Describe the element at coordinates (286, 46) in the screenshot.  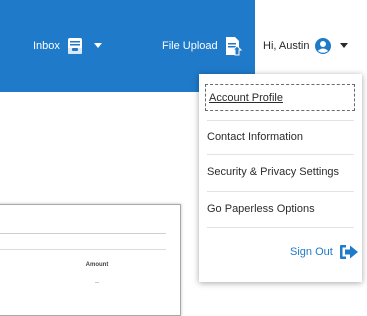
I see `user-greeting: Hi, Austin` at that location.